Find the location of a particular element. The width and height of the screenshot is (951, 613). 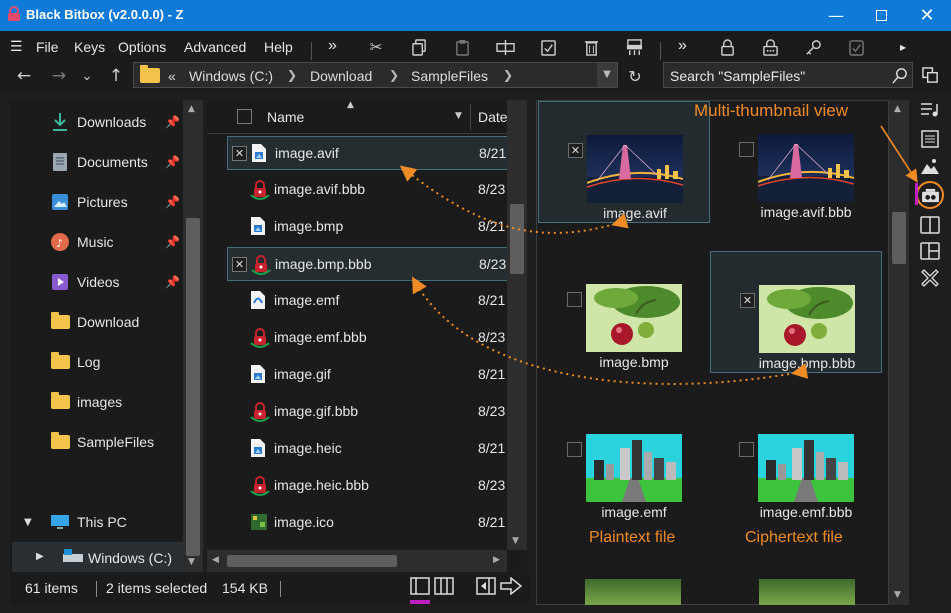

split-window-icon is located at coordinates (930, 75).